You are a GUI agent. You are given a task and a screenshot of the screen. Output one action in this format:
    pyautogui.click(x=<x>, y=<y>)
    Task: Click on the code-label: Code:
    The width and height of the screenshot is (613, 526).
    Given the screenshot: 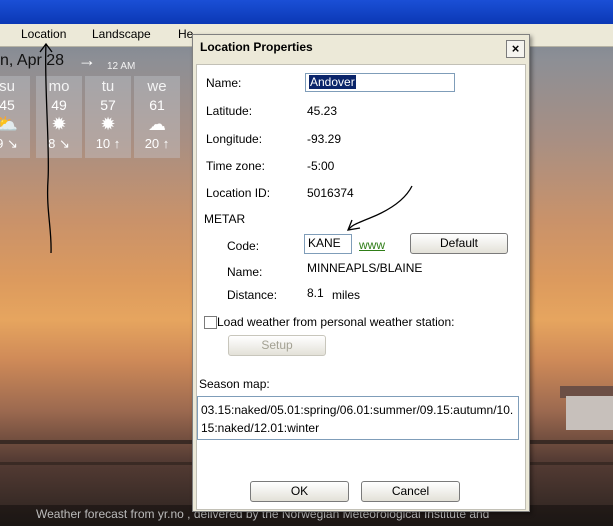 What is the action you would take?
    pyautogui.click(x=243, y=246)
    